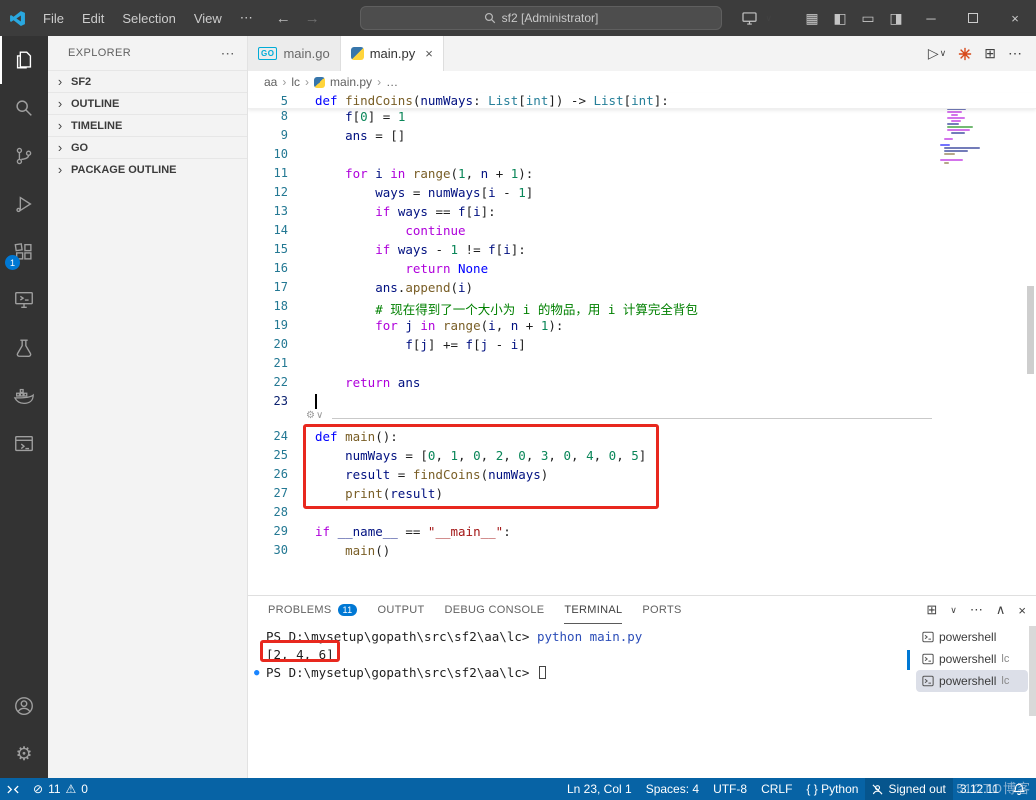 This screenshot has width=1036, height=800. Describe the element at coordinates (972, 637) in the screenshot. I see `terminal-item-1: powershell` at that location.